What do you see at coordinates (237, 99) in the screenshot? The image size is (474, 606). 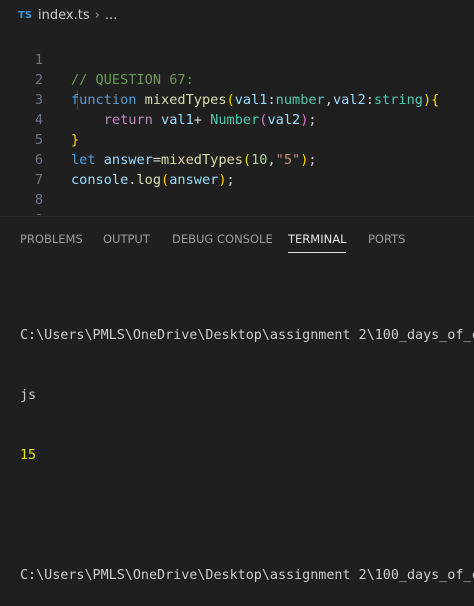 I see `code-line: 3 return val1+ Number(val2);` at bounding box center [237, 99].